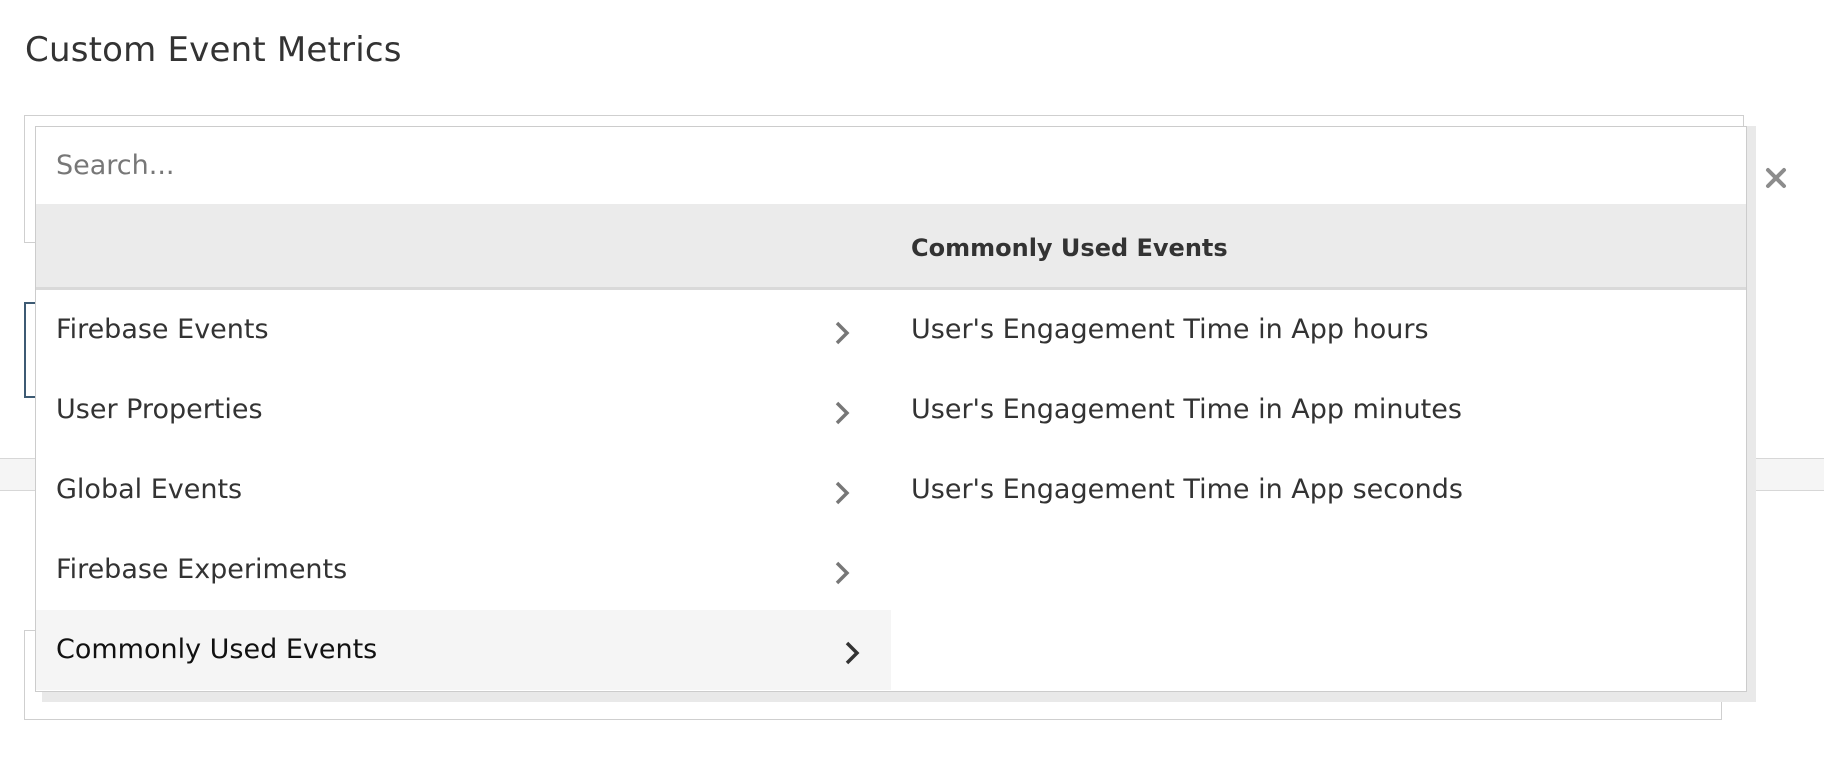 This screenshot has height=778, width=1824. I want to click on category-label: Firebase Events, so click(162, 329).